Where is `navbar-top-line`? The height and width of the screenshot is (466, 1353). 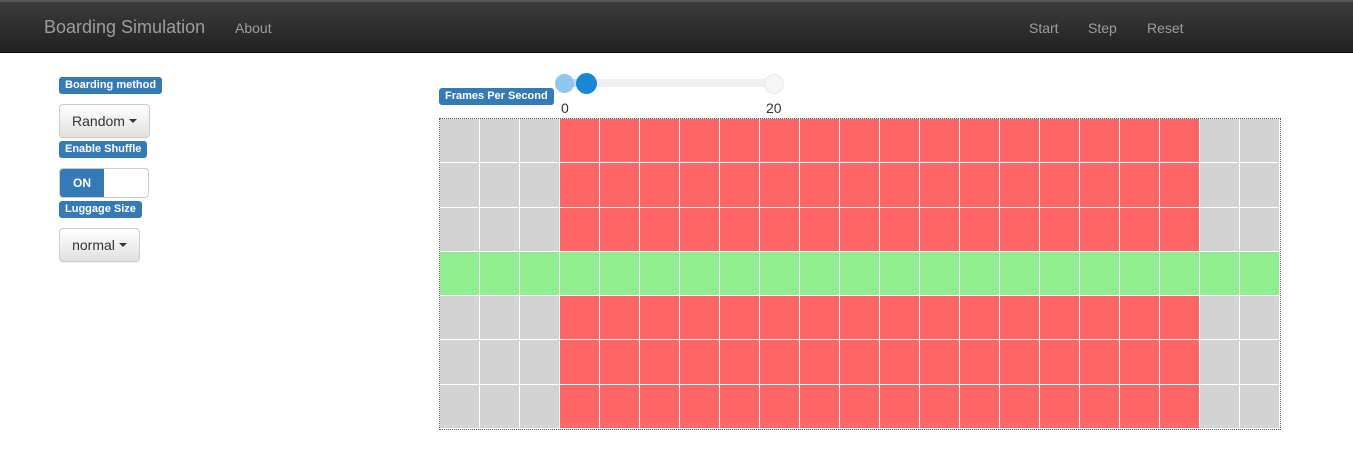
navbar-top-line is located at coordinates (676, 1).